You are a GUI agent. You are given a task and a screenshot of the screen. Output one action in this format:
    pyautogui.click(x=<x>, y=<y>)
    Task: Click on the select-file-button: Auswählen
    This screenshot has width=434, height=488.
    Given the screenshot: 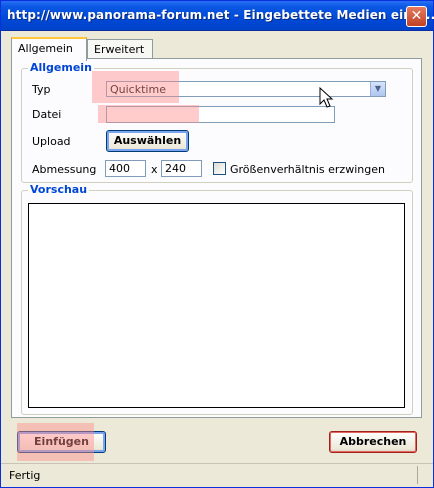 What is the action you would take?
    pyautogui.click(x=147, y=141)
    